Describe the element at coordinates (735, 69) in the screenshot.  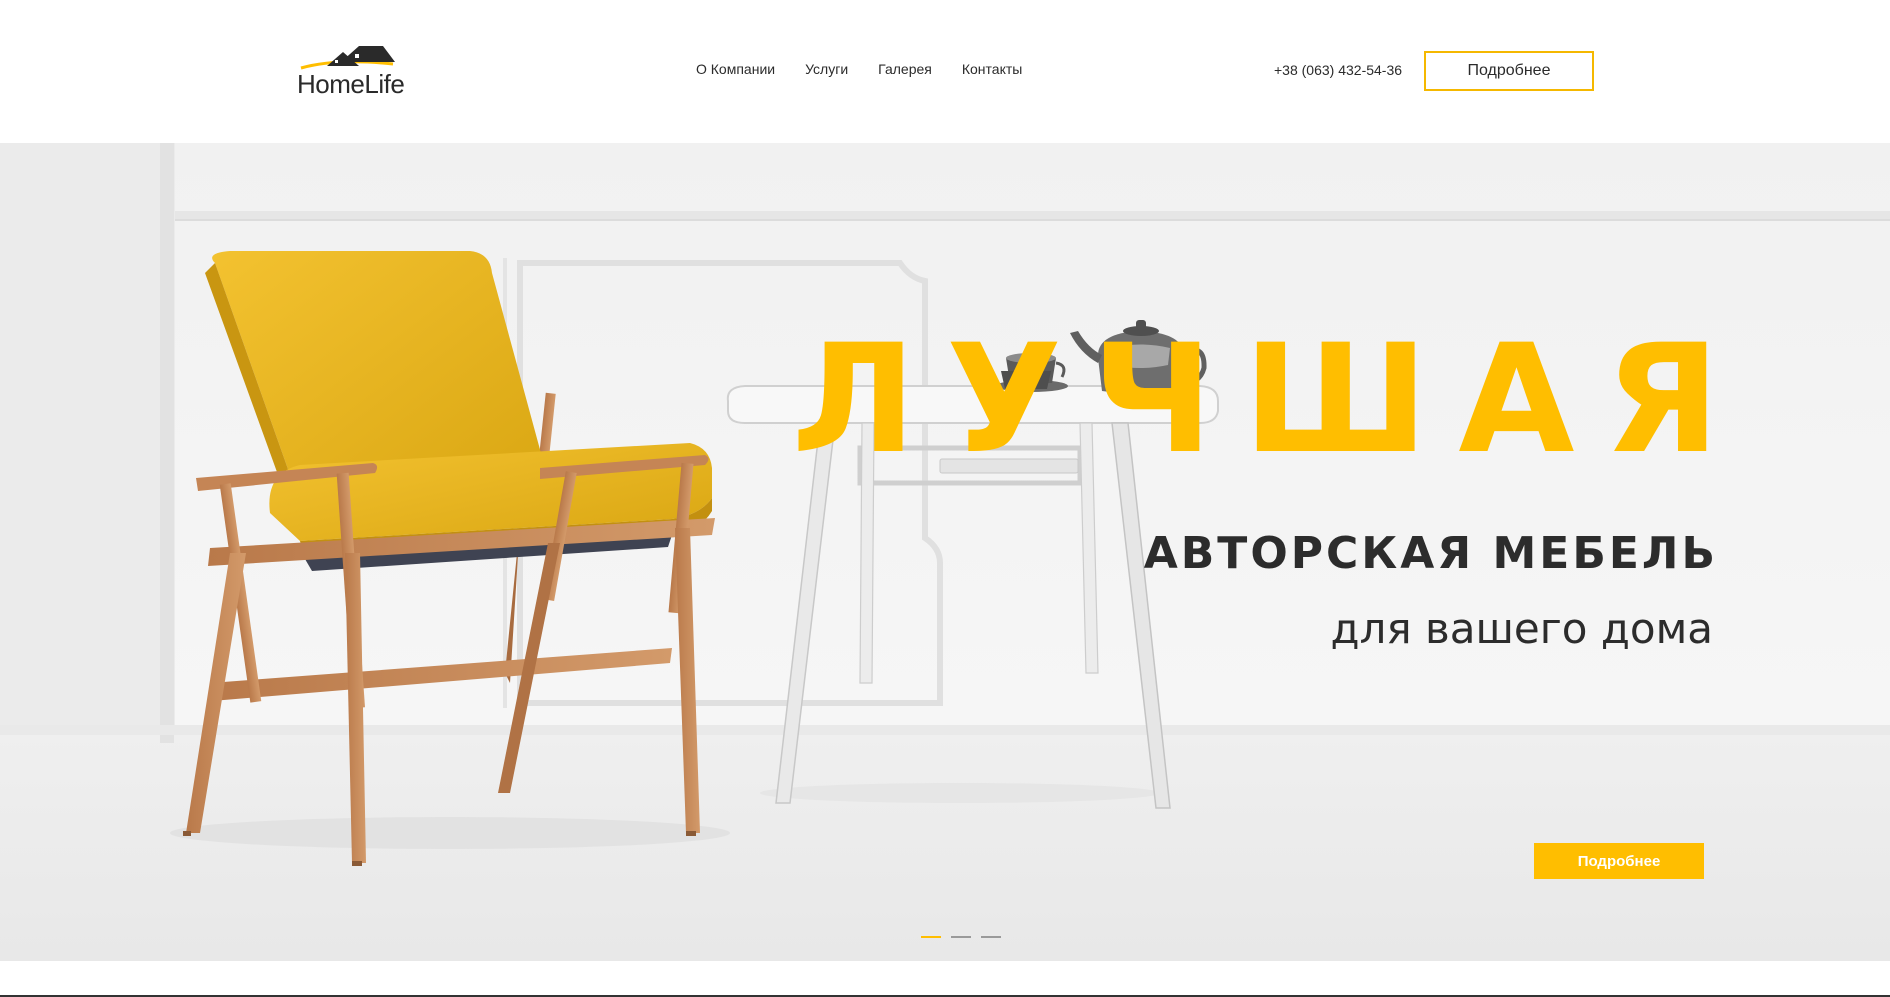
I see `nav-item-about: О Компании` at that location.